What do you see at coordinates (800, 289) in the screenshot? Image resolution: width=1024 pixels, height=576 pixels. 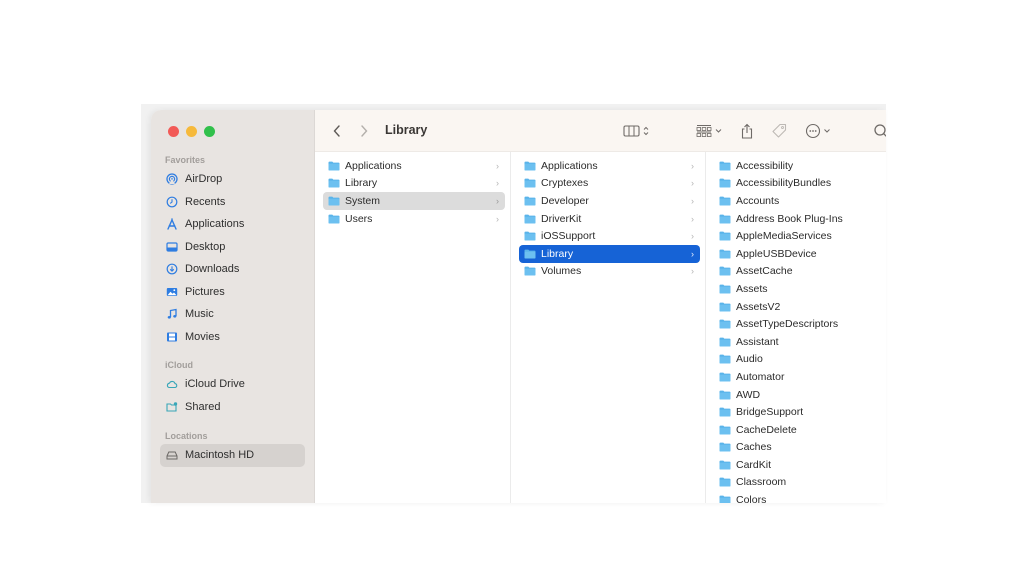 I see `folder-row: Assets` at bounding box center [800, 289].